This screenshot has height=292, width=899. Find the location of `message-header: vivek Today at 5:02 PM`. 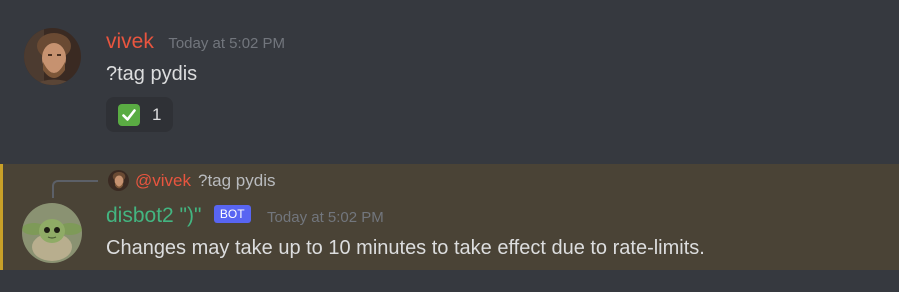

message-header: vivek Today at 5:02 PM is located at coordinates (195, 42).